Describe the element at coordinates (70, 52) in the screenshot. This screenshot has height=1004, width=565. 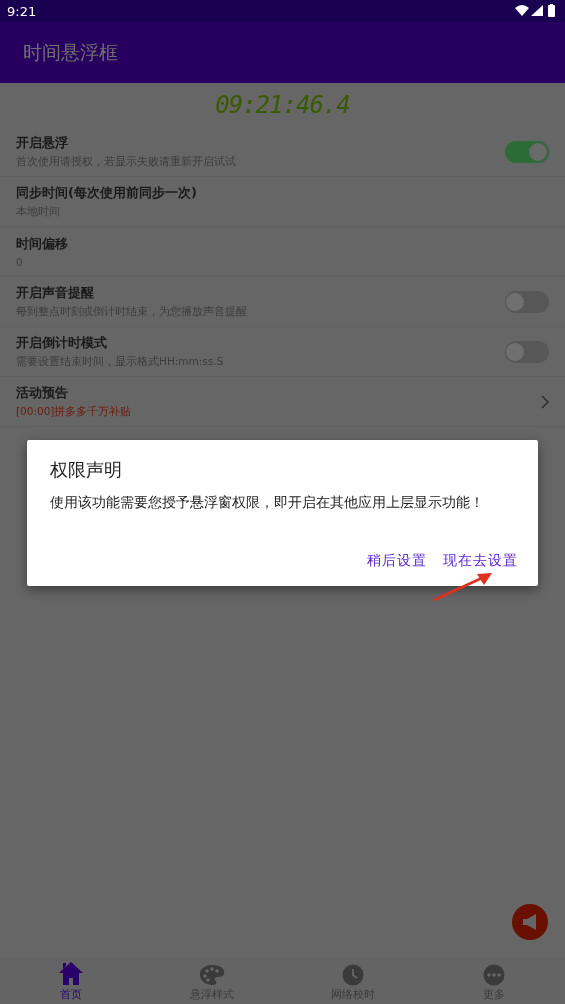
I see `app-title: 时间悬浮框` at that location.